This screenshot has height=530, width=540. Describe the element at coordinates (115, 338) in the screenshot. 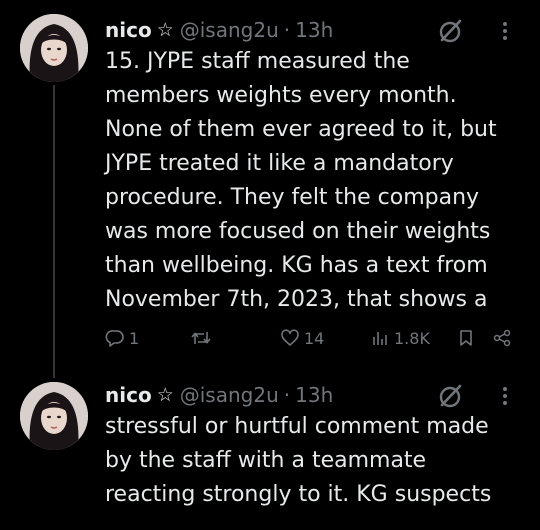

I see `reply-icon` at that location.